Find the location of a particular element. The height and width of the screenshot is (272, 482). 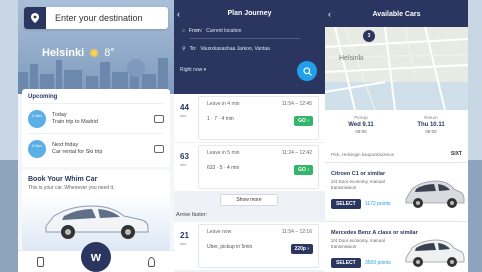

book-car-title: Book Your Whim Car is located at coordinates (63, 179).